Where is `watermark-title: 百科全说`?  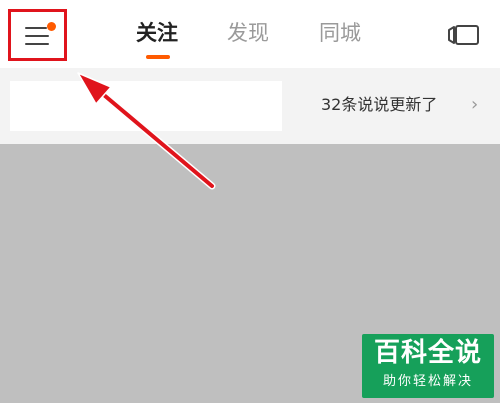
watermark-title: 百科全说 is located at coordinates (427, 353).